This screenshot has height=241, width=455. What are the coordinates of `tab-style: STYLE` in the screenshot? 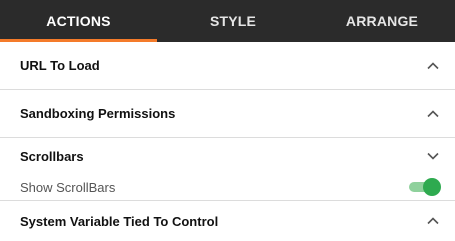 It's located at (233, 21).